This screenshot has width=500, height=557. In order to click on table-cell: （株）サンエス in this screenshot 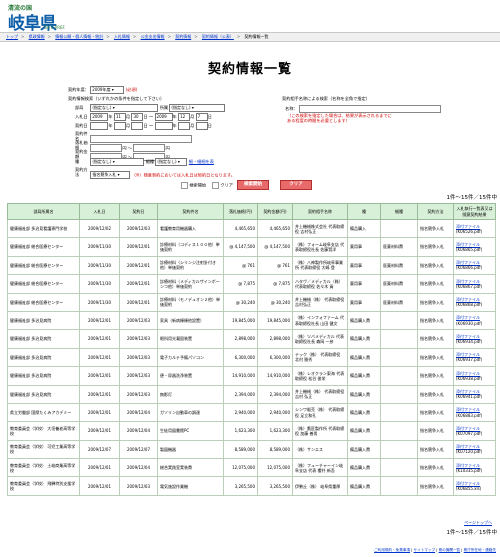, I will do `click(320, 449)`.